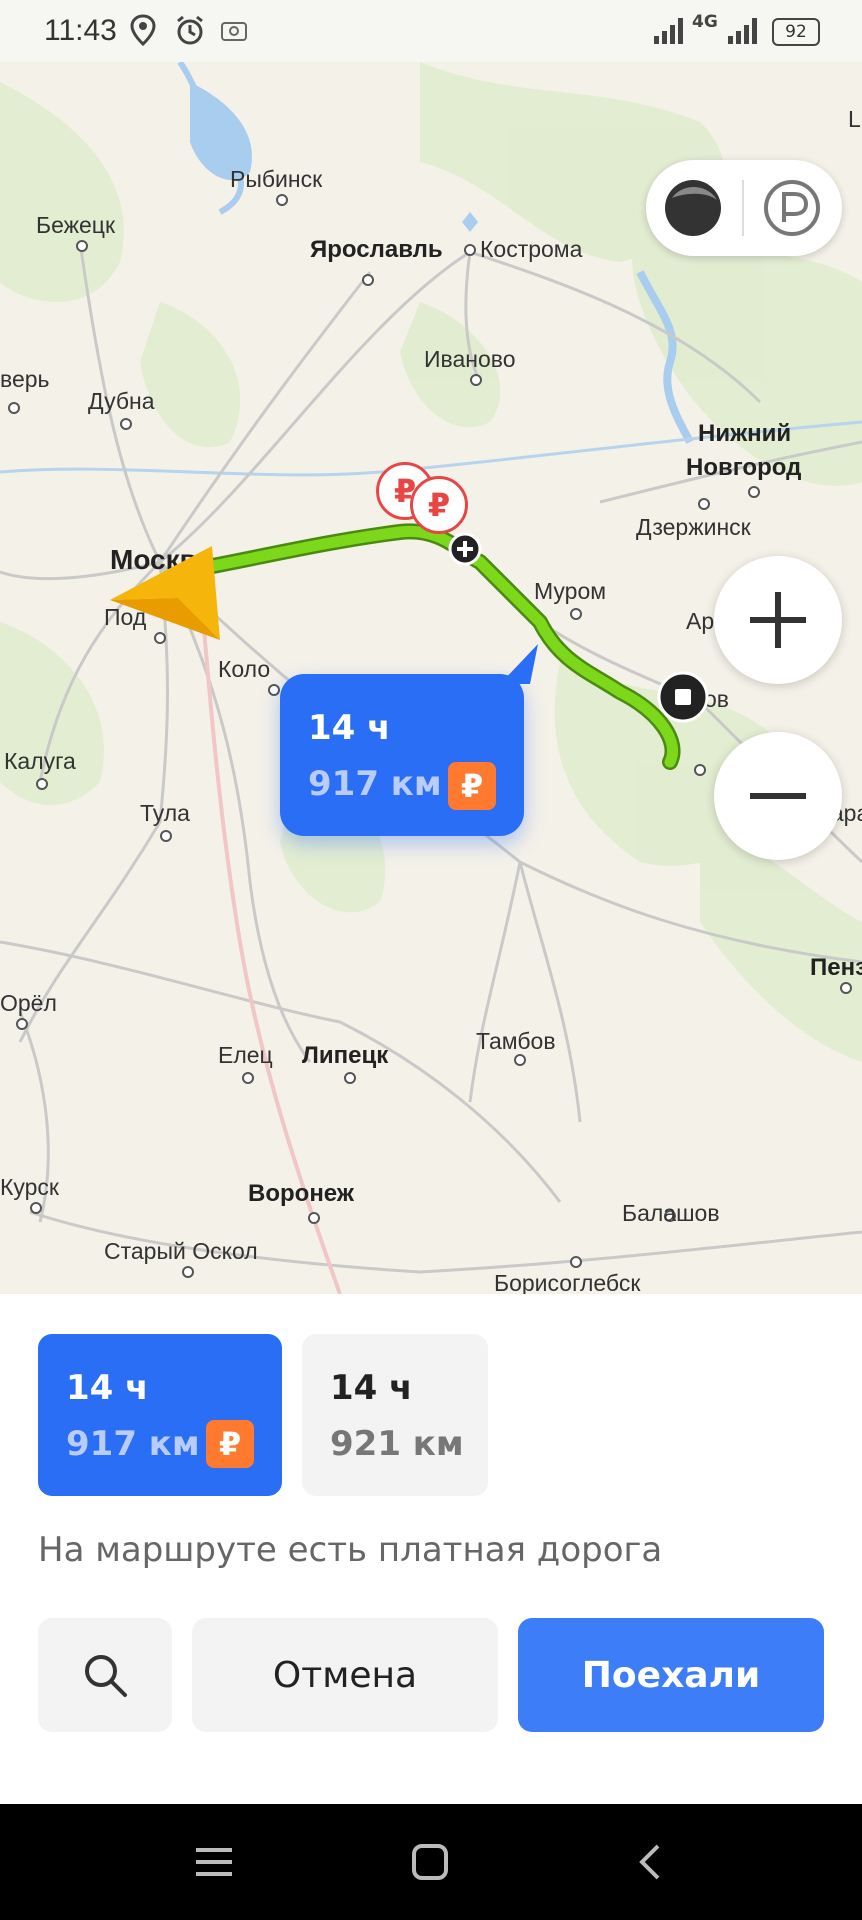 The height and width of the screenshot is (1920, 862). What do you see at coordinates (402, 755) in the screenshot?
I see `route-info-bubble: 14 ч 917 км ₽` at bounding box center [402, 755].